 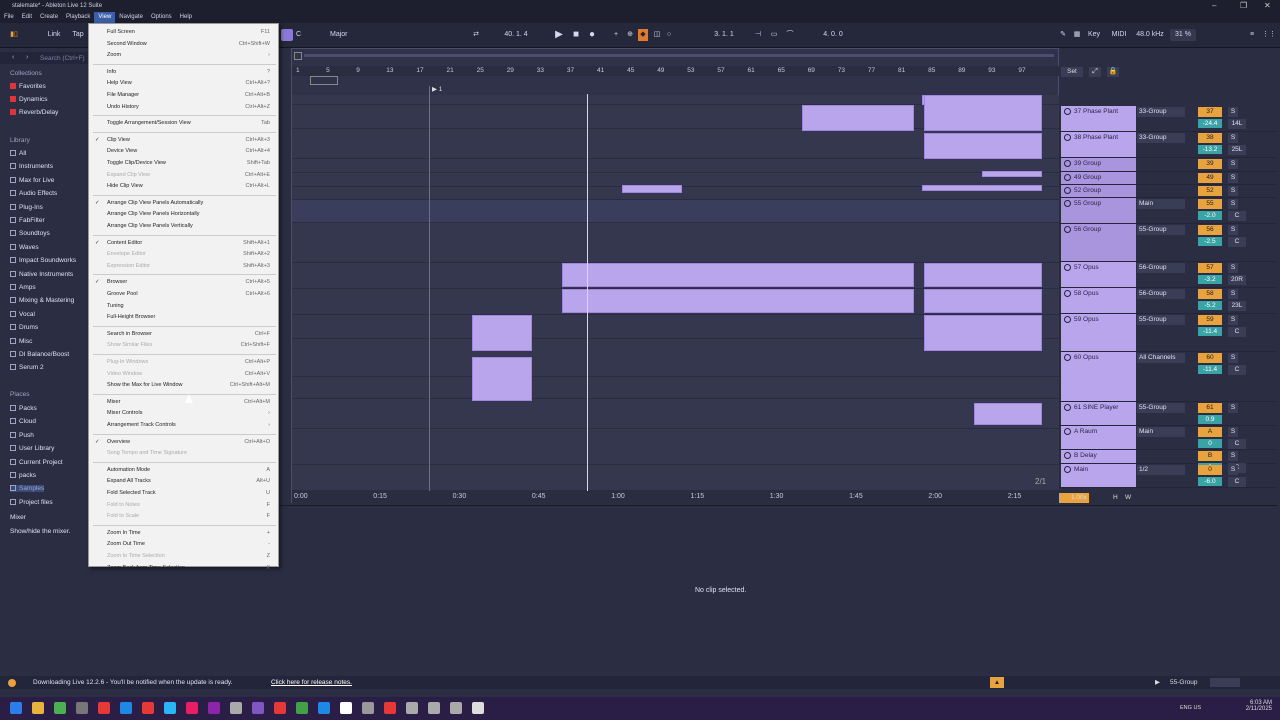 I want to click on w-toggle: W, so click(x=1128, y=497).